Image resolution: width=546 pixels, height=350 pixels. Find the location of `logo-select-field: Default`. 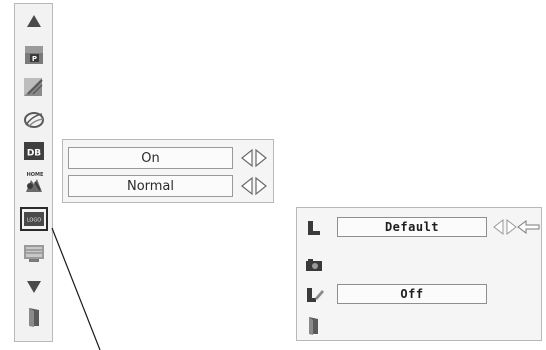

logo-select-field: Default is located at coordinates (412, 227).